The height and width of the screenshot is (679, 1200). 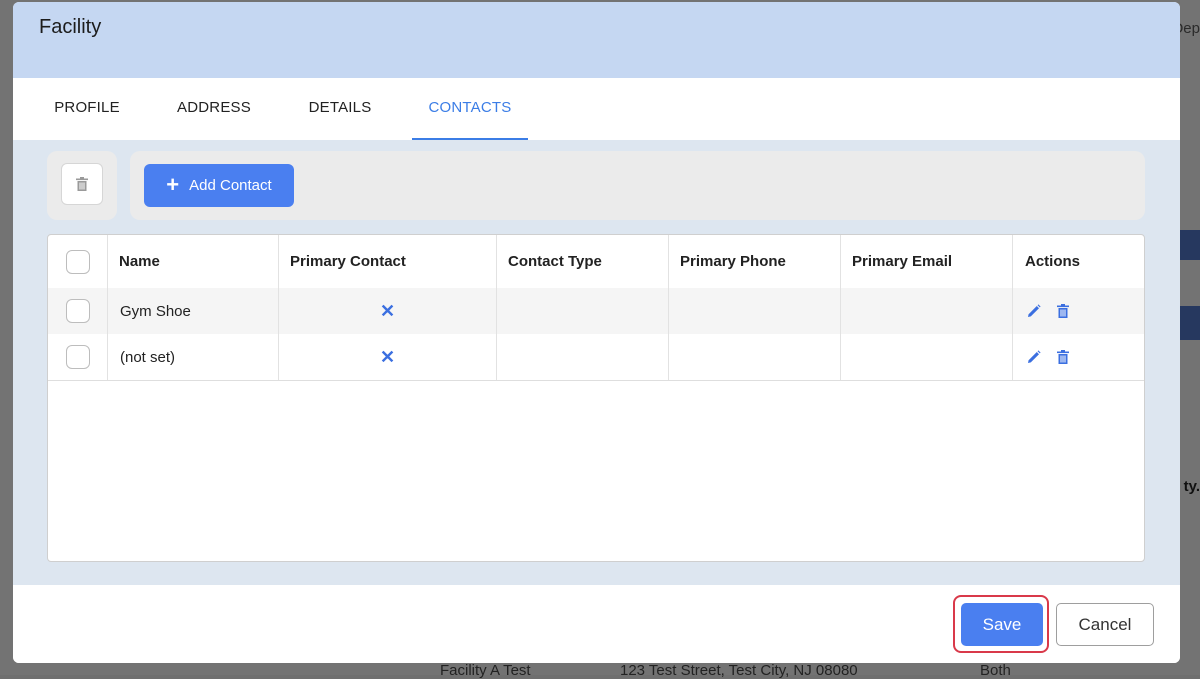 I want to click on add-contact-button: + Add Contact, so click(x=219, y=185).